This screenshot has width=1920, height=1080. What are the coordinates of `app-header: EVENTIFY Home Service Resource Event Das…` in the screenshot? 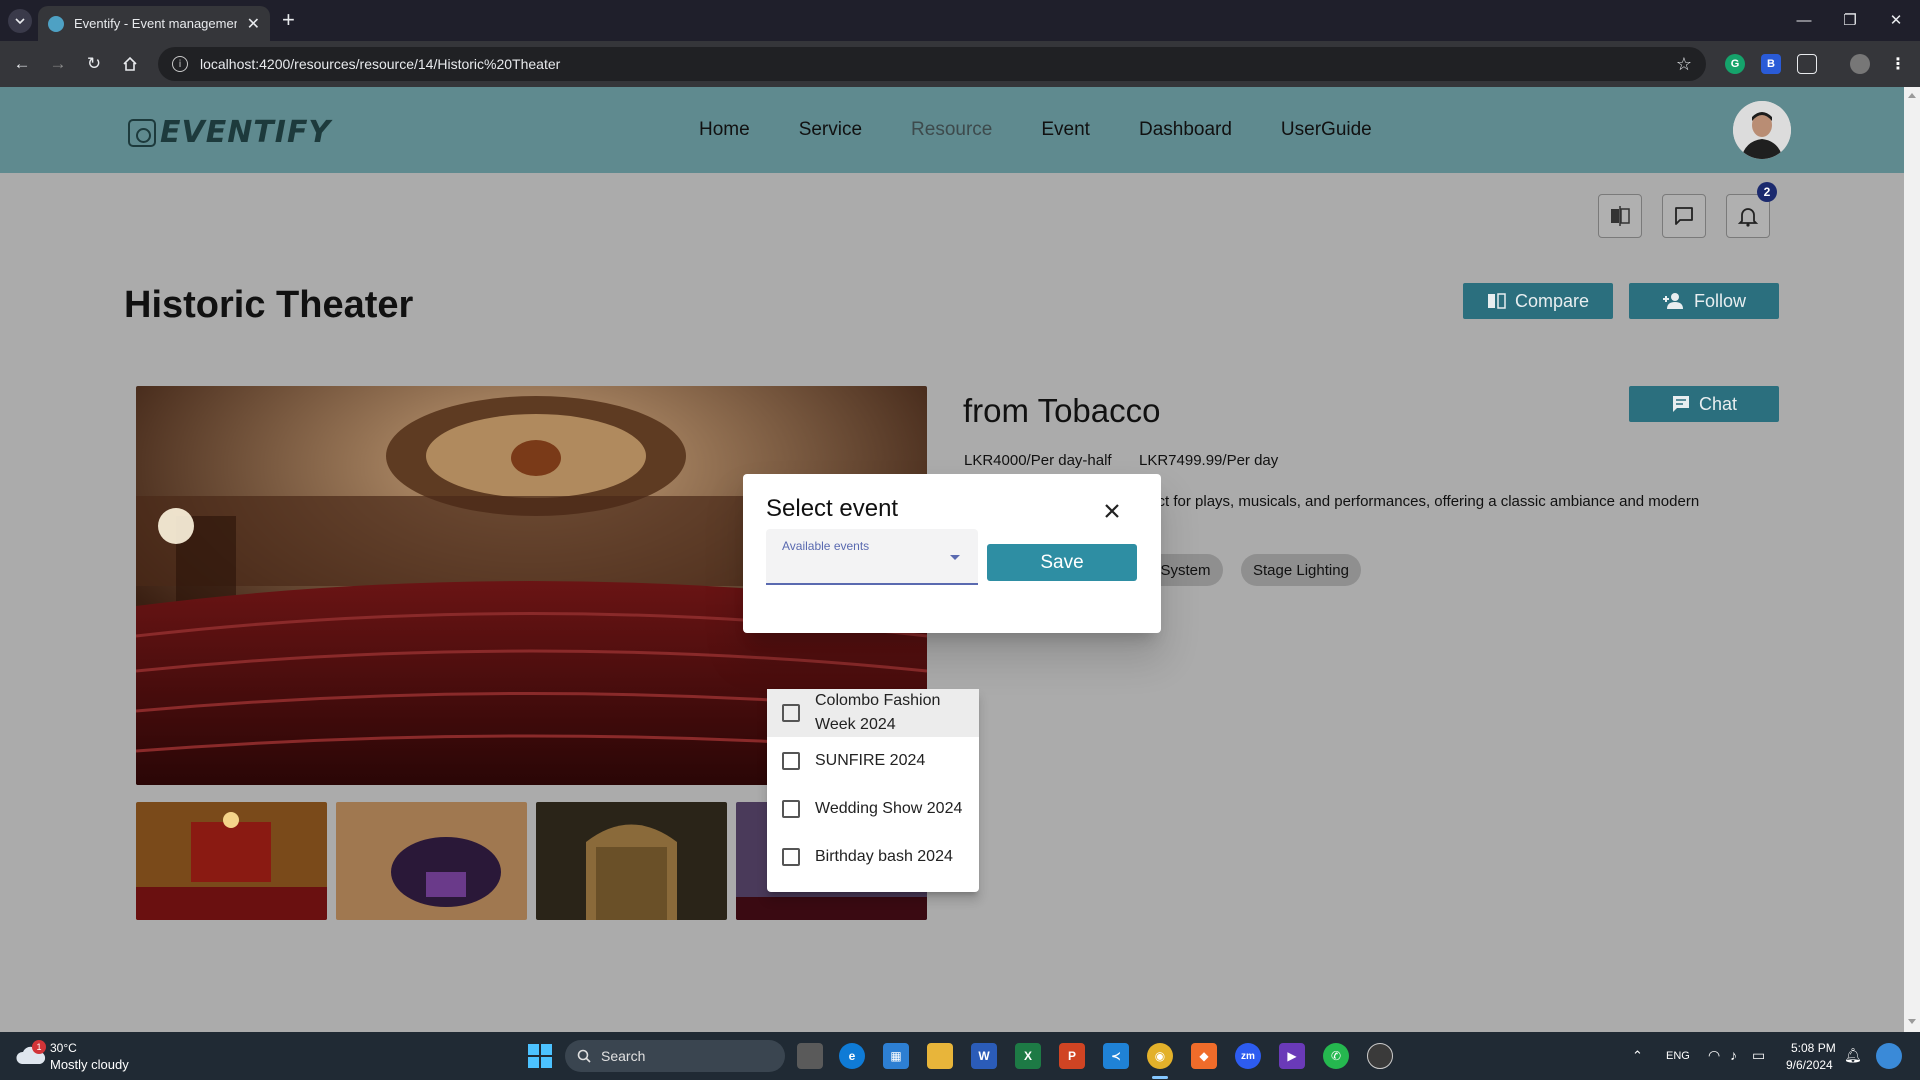 It's located at (952, 130).